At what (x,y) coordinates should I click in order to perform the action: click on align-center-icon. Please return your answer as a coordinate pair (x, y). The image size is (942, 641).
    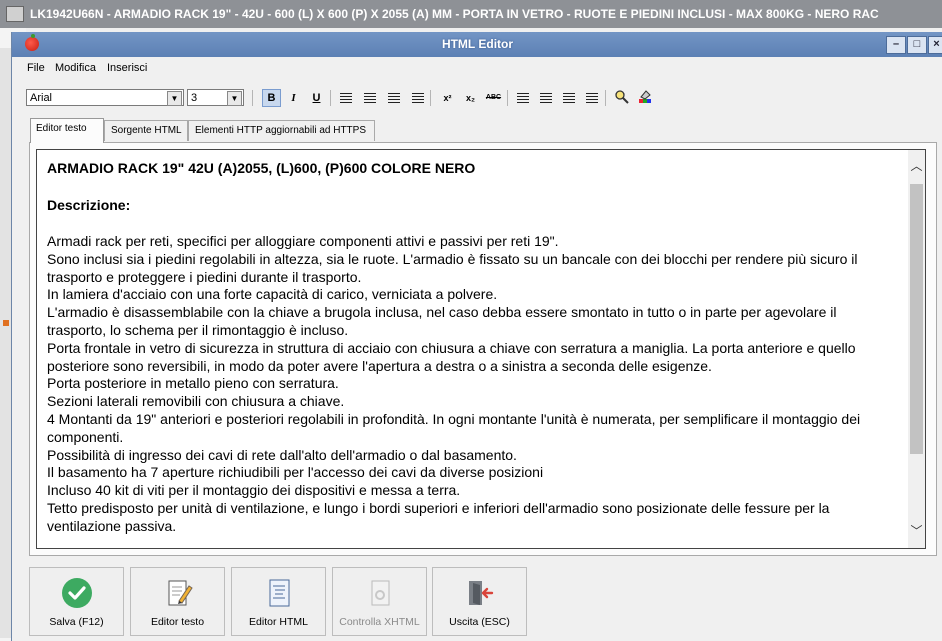
    Looking at the image, I should click on (369, 98).